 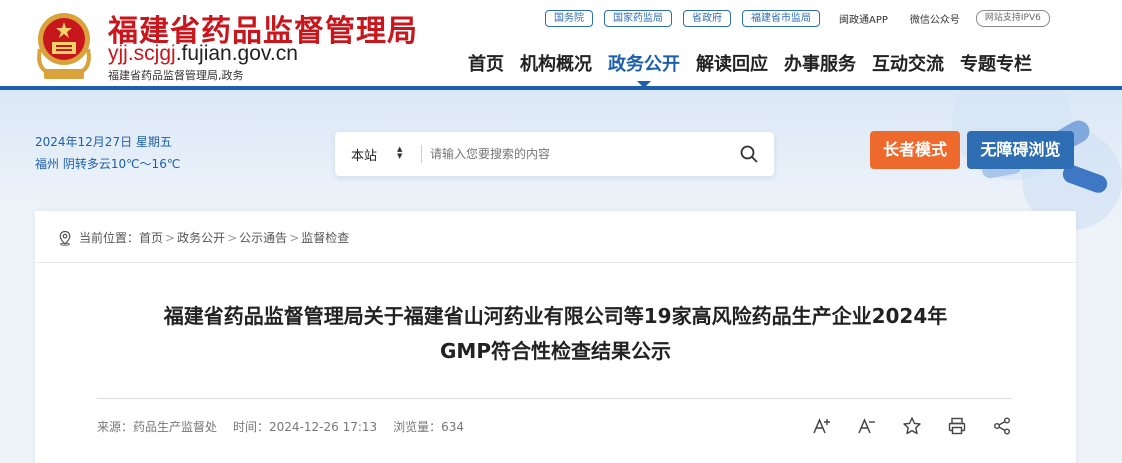 I want to click on meta-divider, so click(x=554, y=398).